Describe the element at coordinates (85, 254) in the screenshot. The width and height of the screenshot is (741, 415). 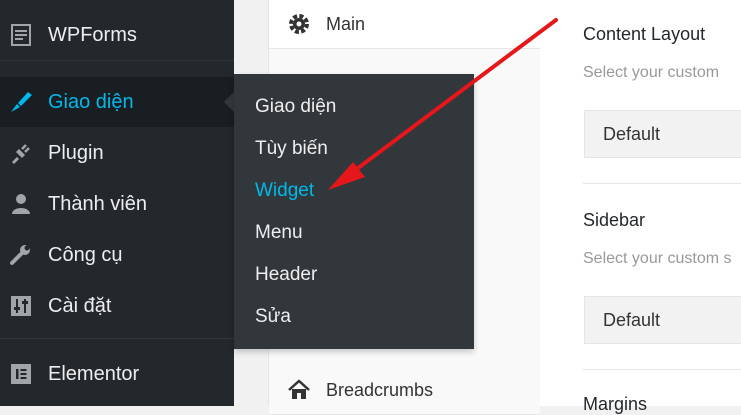
I see `menu-item-label: Công cụ` at that location.